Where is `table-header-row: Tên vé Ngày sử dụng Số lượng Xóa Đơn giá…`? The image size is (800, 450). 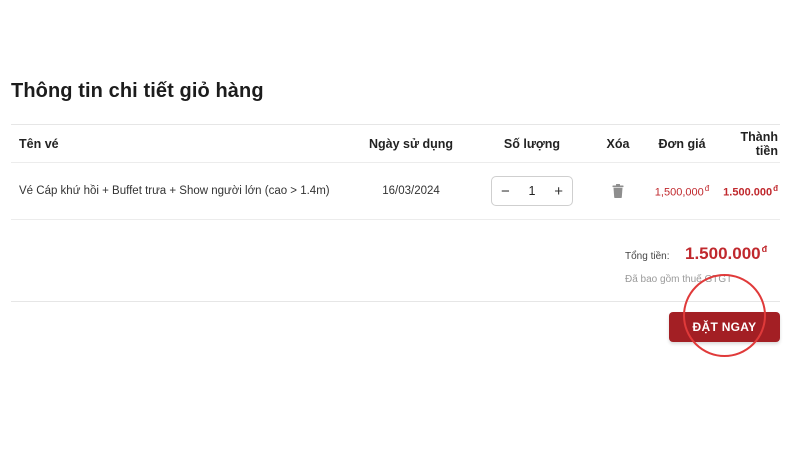 table-header-row: Tên vé Ngày sử dụng Số lượng Xóa Đơn giá… is located at coordinates (395, 144).